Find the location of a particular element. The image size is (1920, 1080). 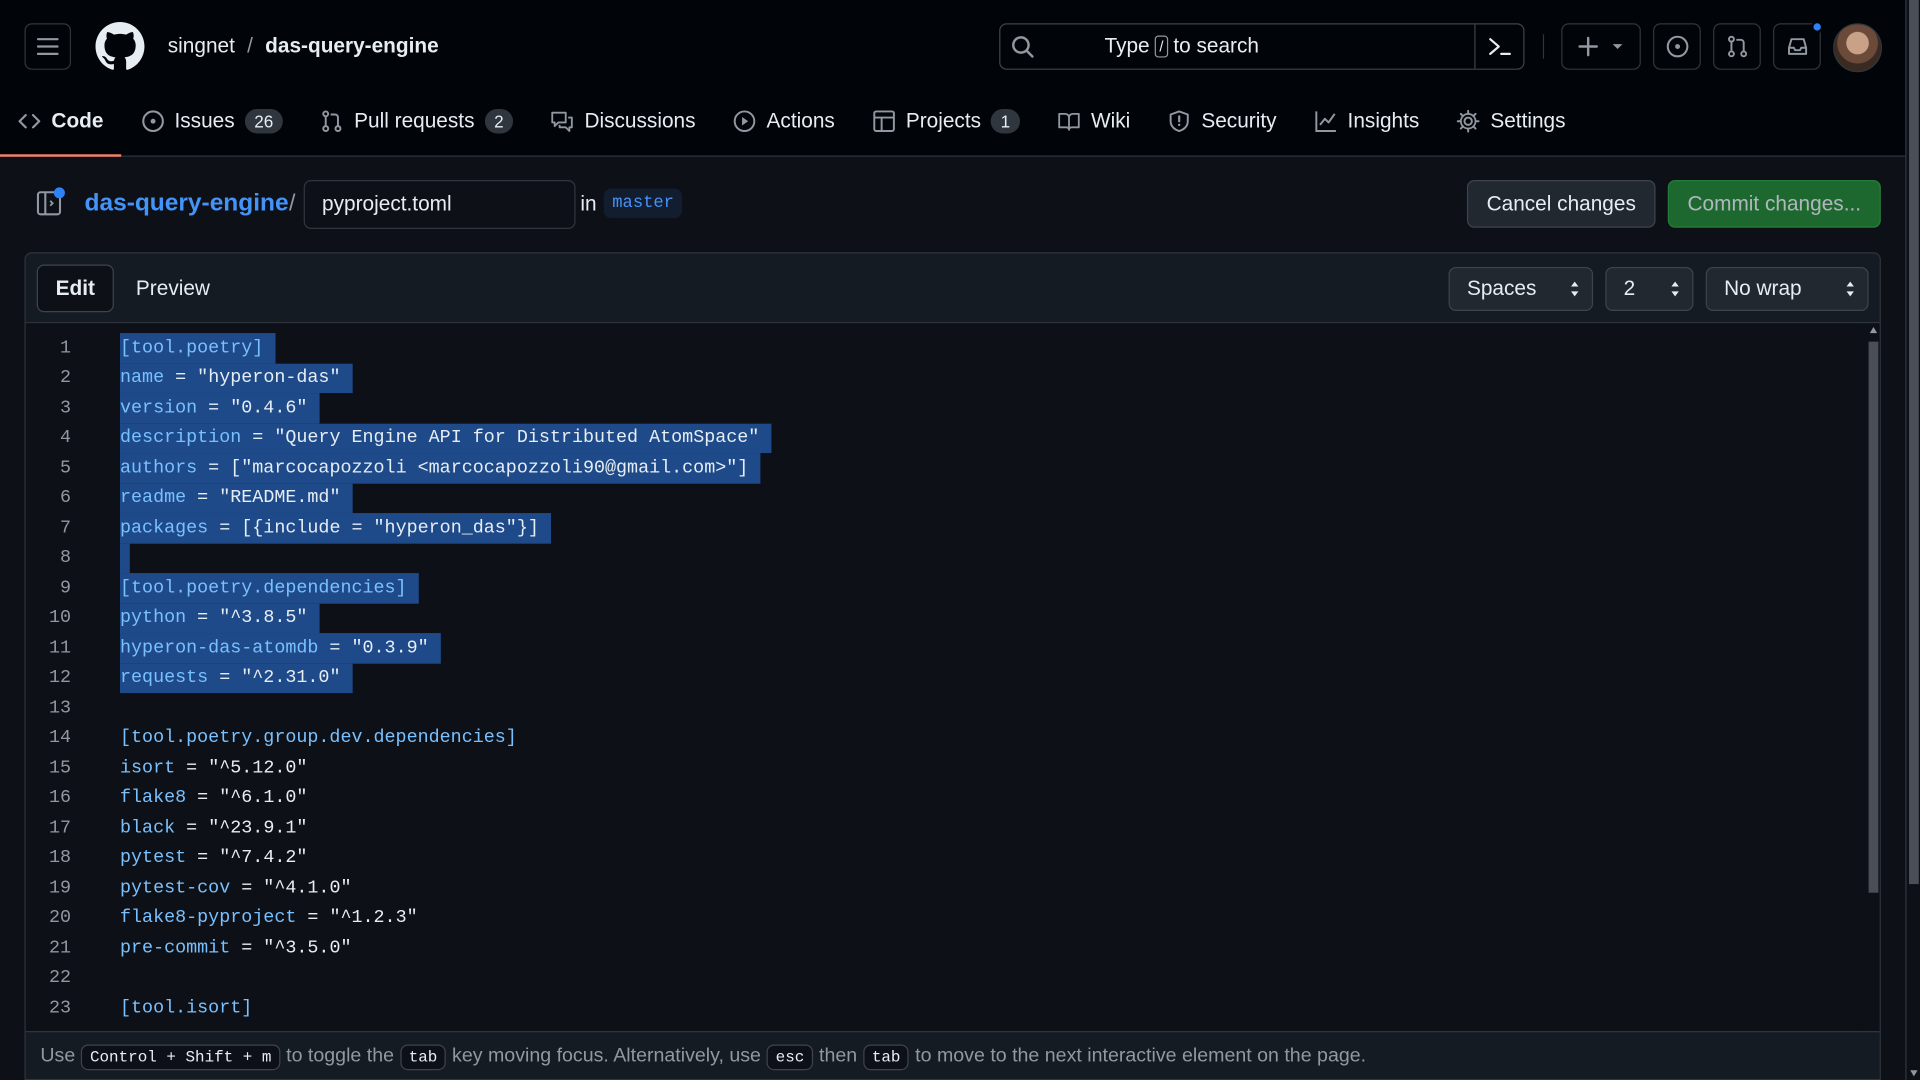

code-line: 18 pytest = "^7.4.2" is located at coordinates (944, 858).